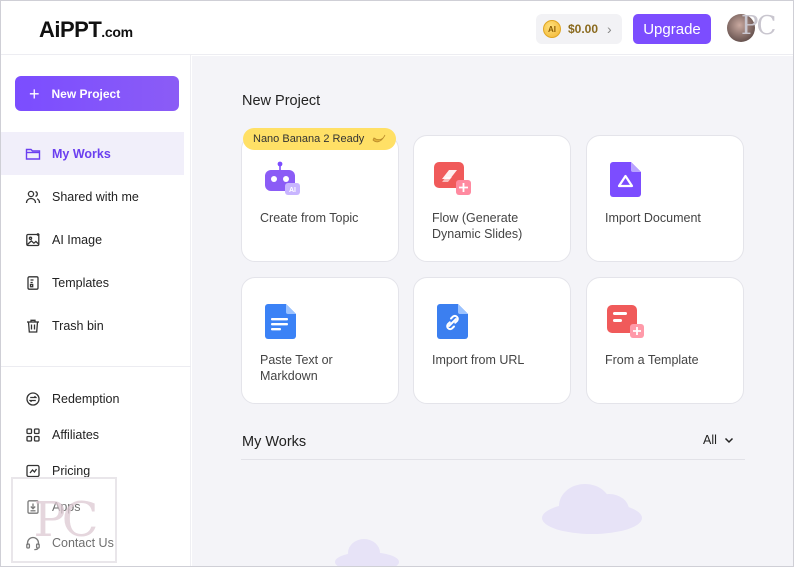 Image resolution: width=794 pixels, height=567 pixels. I want to click on card-paste-text-or-markdown: Paste Text or Markdown, so click(320, 340).